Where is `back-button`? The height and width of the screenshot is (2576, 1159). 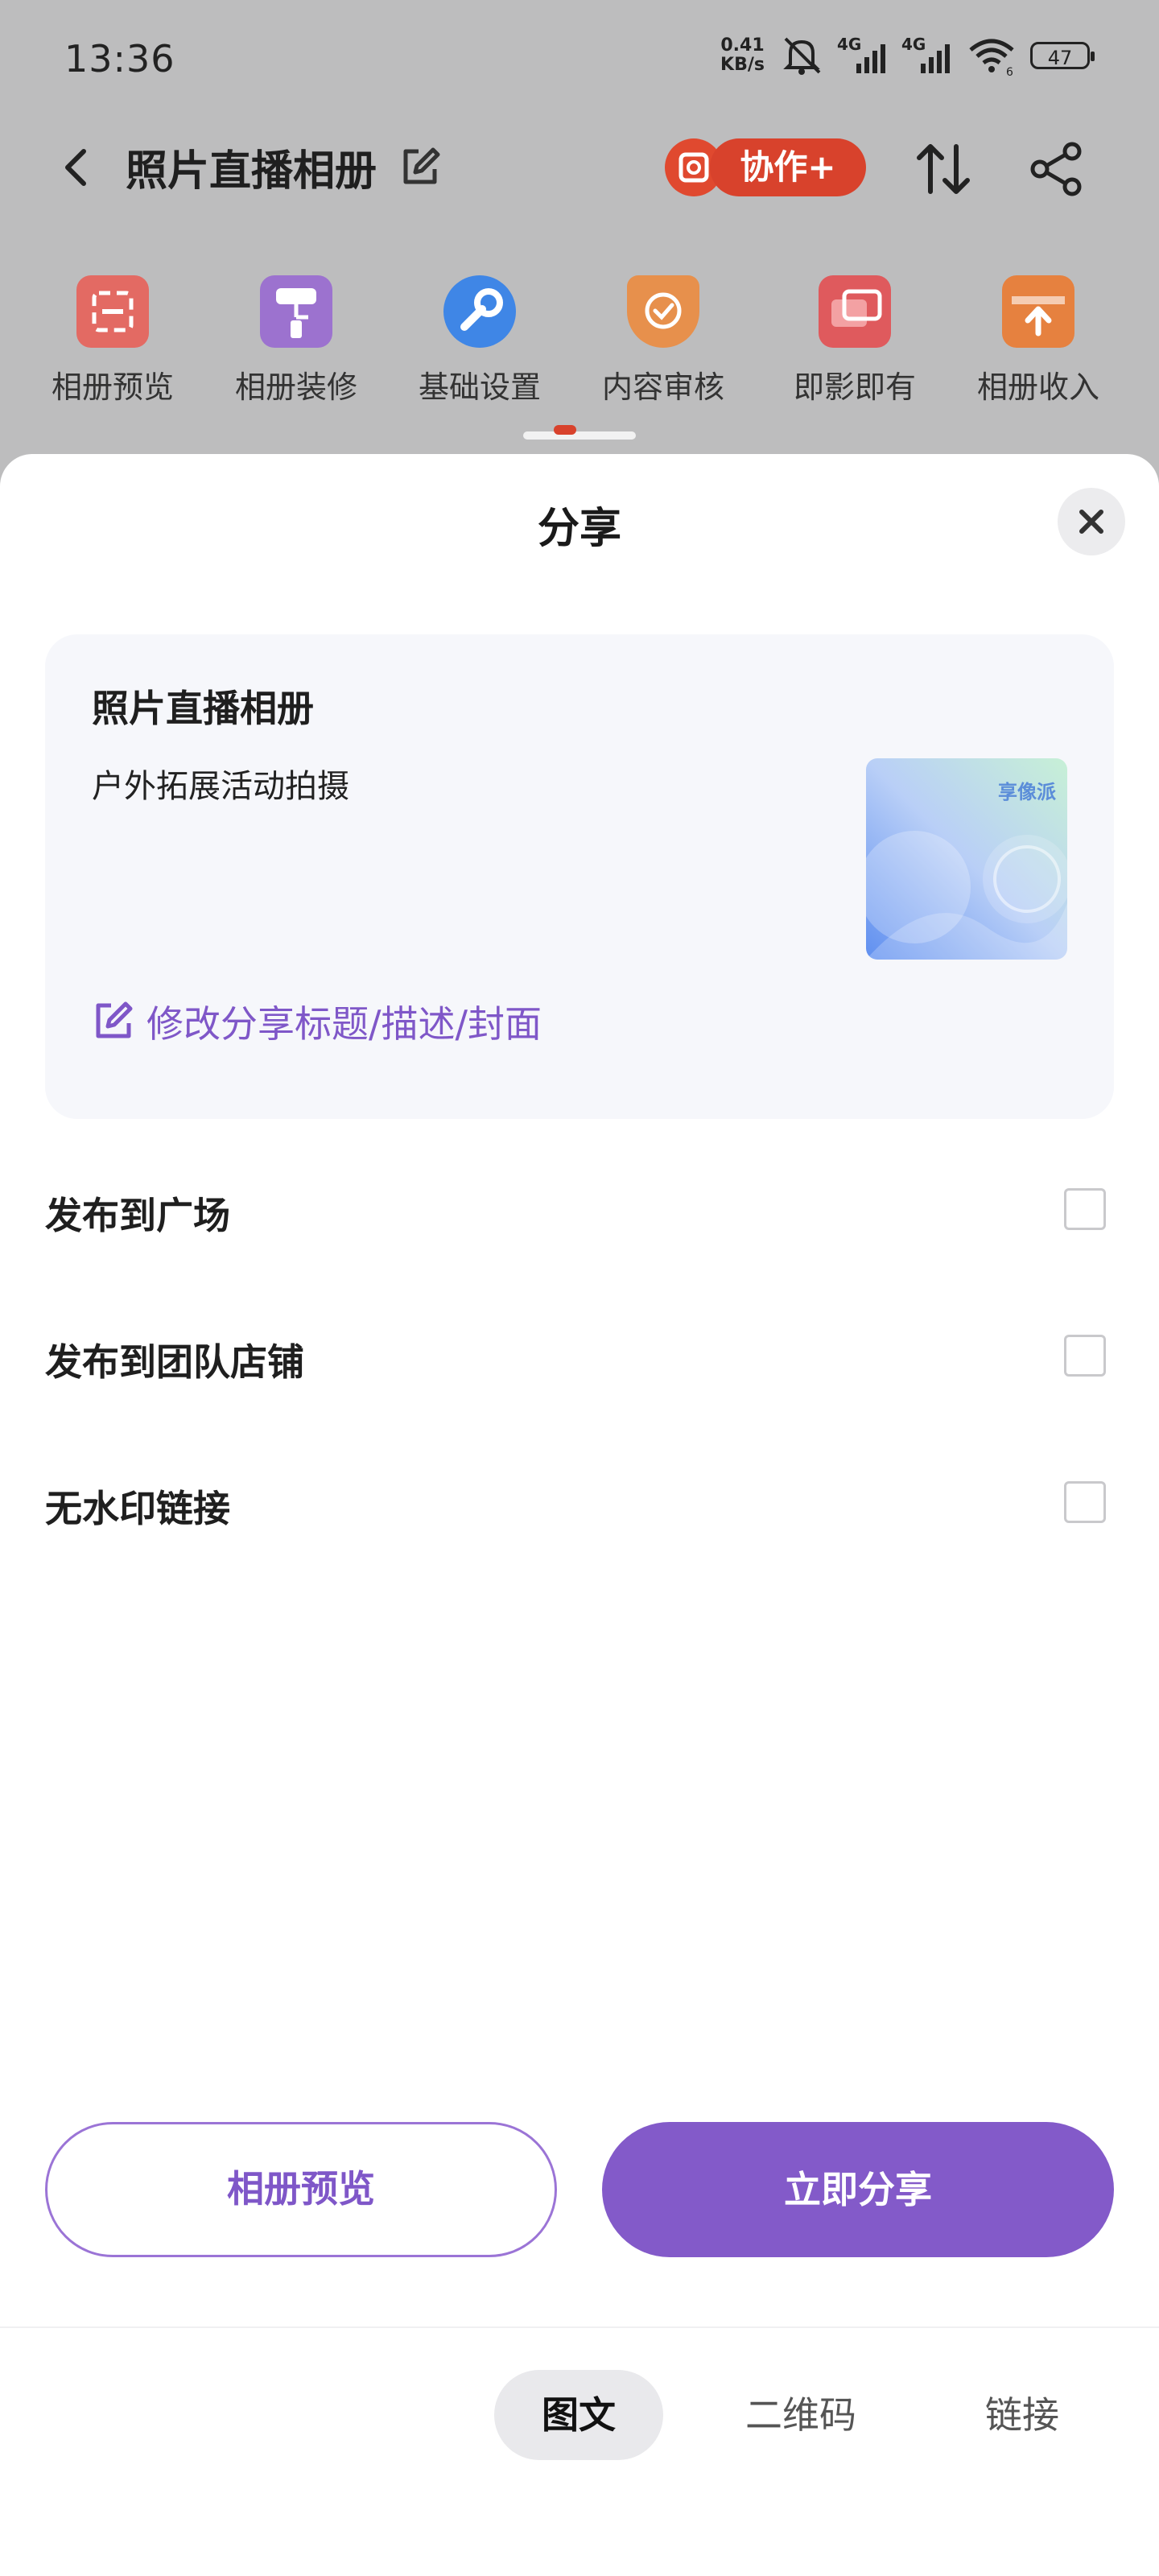 back-button is located at coordinates (77, 167).